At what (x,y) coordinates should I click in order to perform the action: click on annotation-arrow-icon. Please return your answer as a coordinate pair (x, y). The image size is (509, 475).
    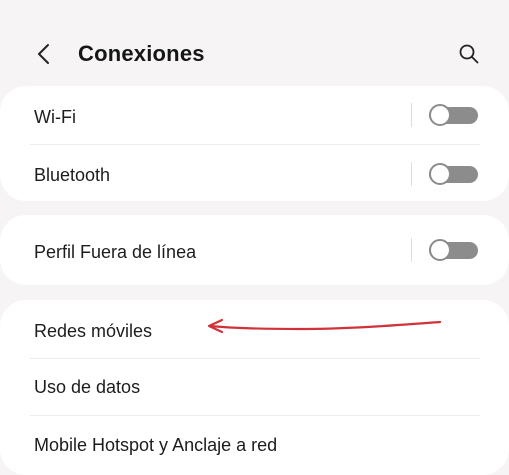
    Looking at the image, I should click on (324, 326).